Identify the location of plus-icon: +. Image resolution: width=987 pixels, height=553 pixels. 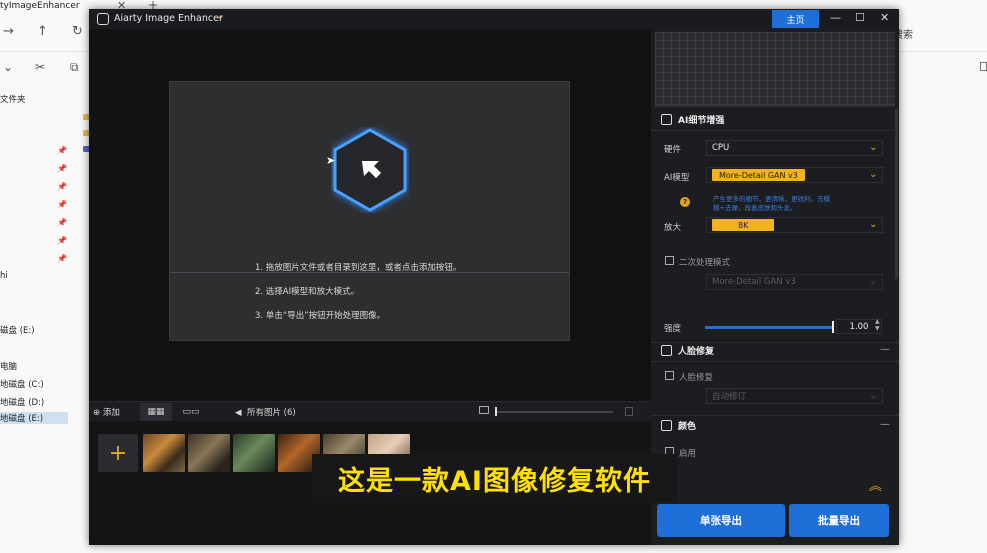
(118, 453).